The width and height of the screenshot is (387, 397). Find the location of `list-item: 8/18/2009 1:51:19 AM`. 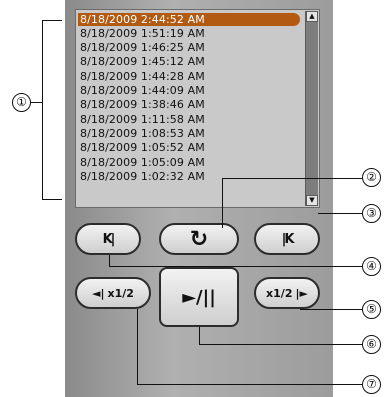

list-item: 8/18/2009 1:51:19 AM is located at coordinates (142, 33).